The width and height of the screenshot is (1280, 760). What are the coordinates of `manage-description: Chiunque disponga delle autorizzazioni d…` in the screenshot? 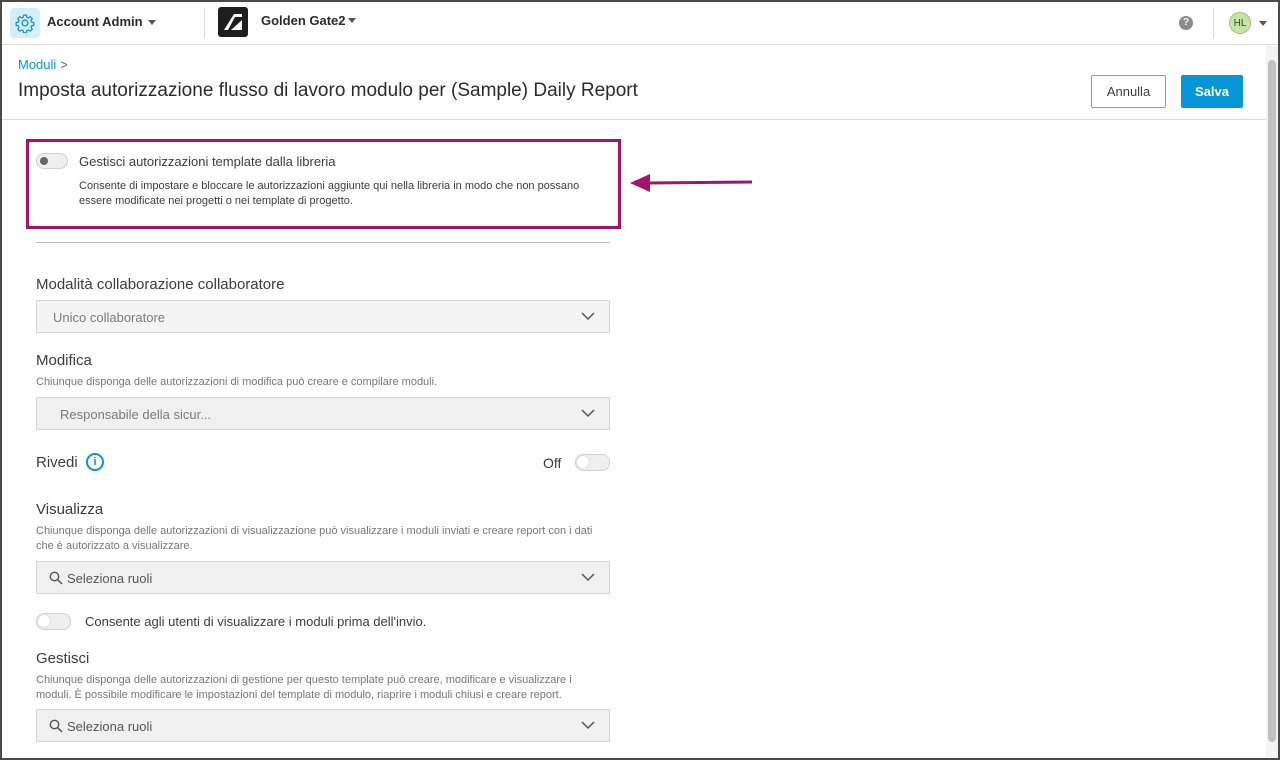 It's located at (304, 687).